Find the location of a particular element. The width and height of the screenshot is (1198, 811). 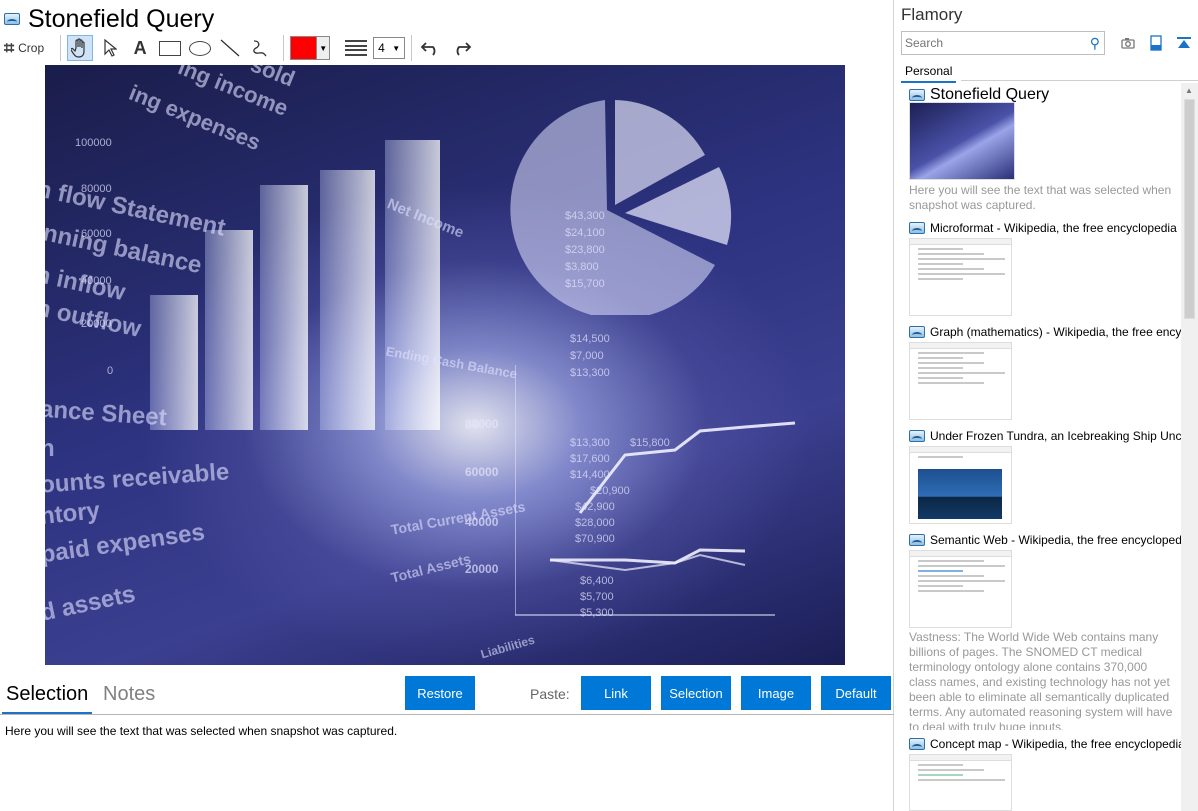

camera-icon is located at coordinates (1128, 43).